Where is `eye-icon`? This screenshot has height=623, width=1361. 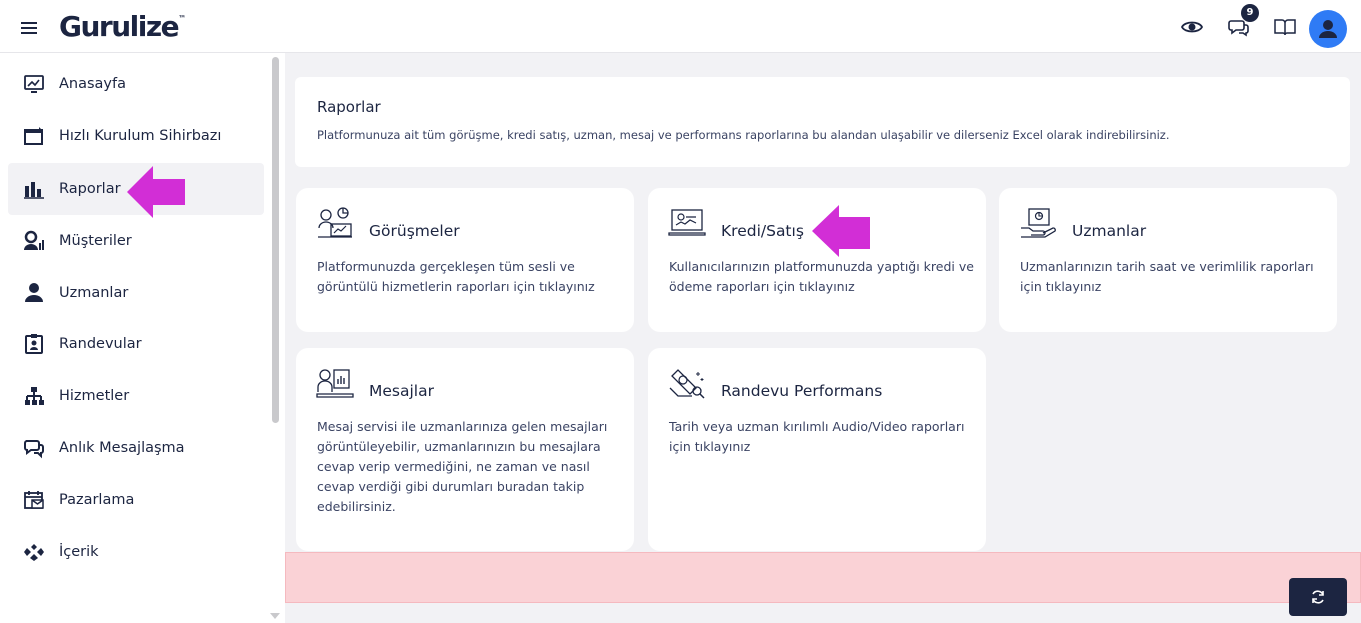
eye-icon is located at coordinates (1192, 27).